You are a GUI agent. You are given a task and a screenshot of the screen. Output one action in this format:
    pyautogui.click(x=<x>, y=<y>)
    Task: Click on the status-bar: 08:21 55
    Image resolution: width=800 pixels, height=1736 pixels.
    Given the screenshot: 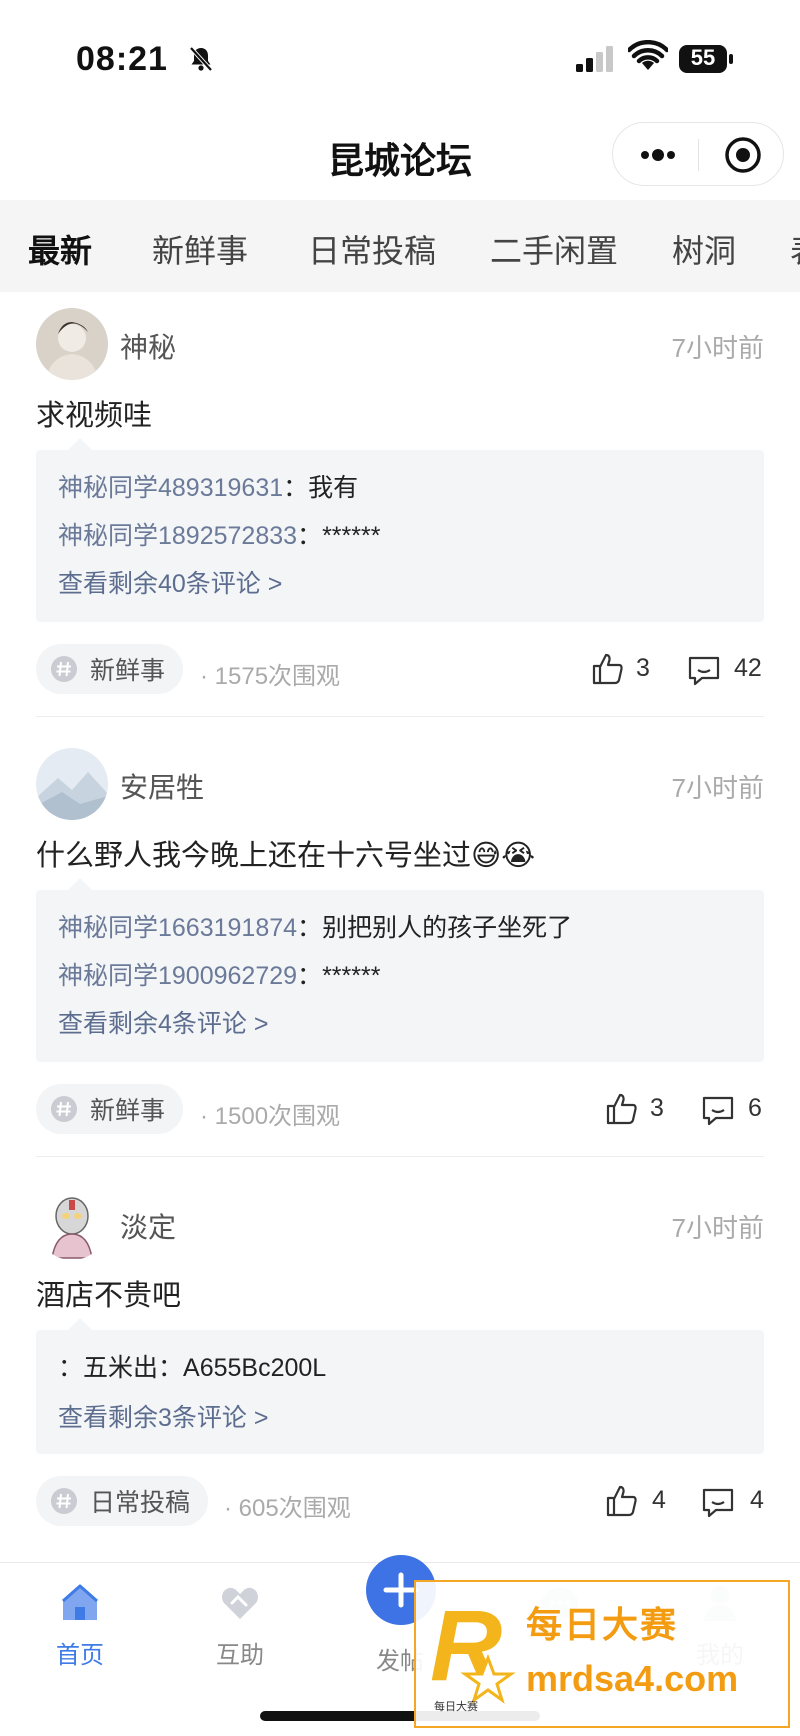 What is the action you would take?
    pyautogui.click(x=400, y=55)
    